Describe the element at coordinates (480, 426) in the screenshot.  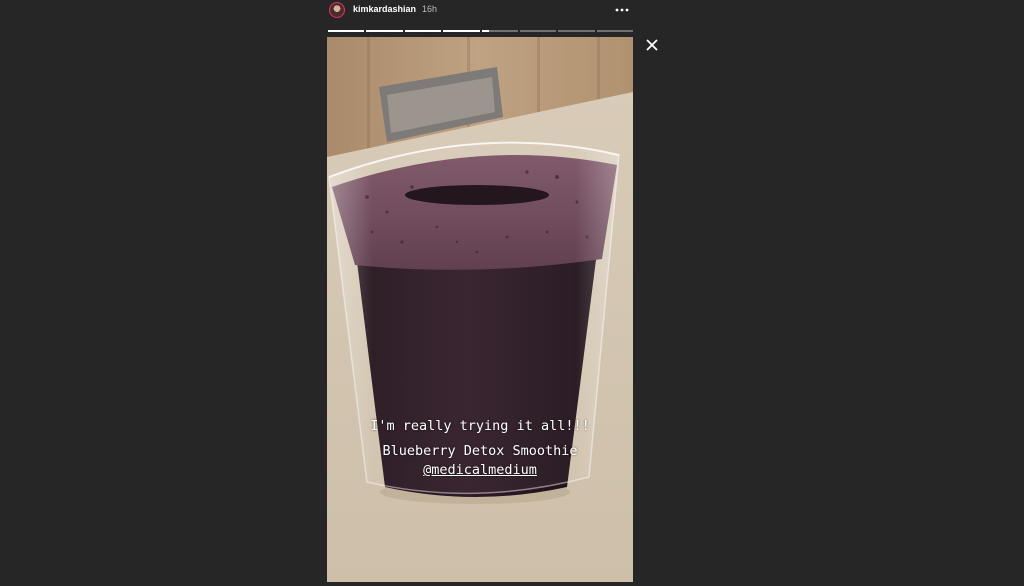
I see `story-caption-line-1: I'm really trying it all!!!` at that location.